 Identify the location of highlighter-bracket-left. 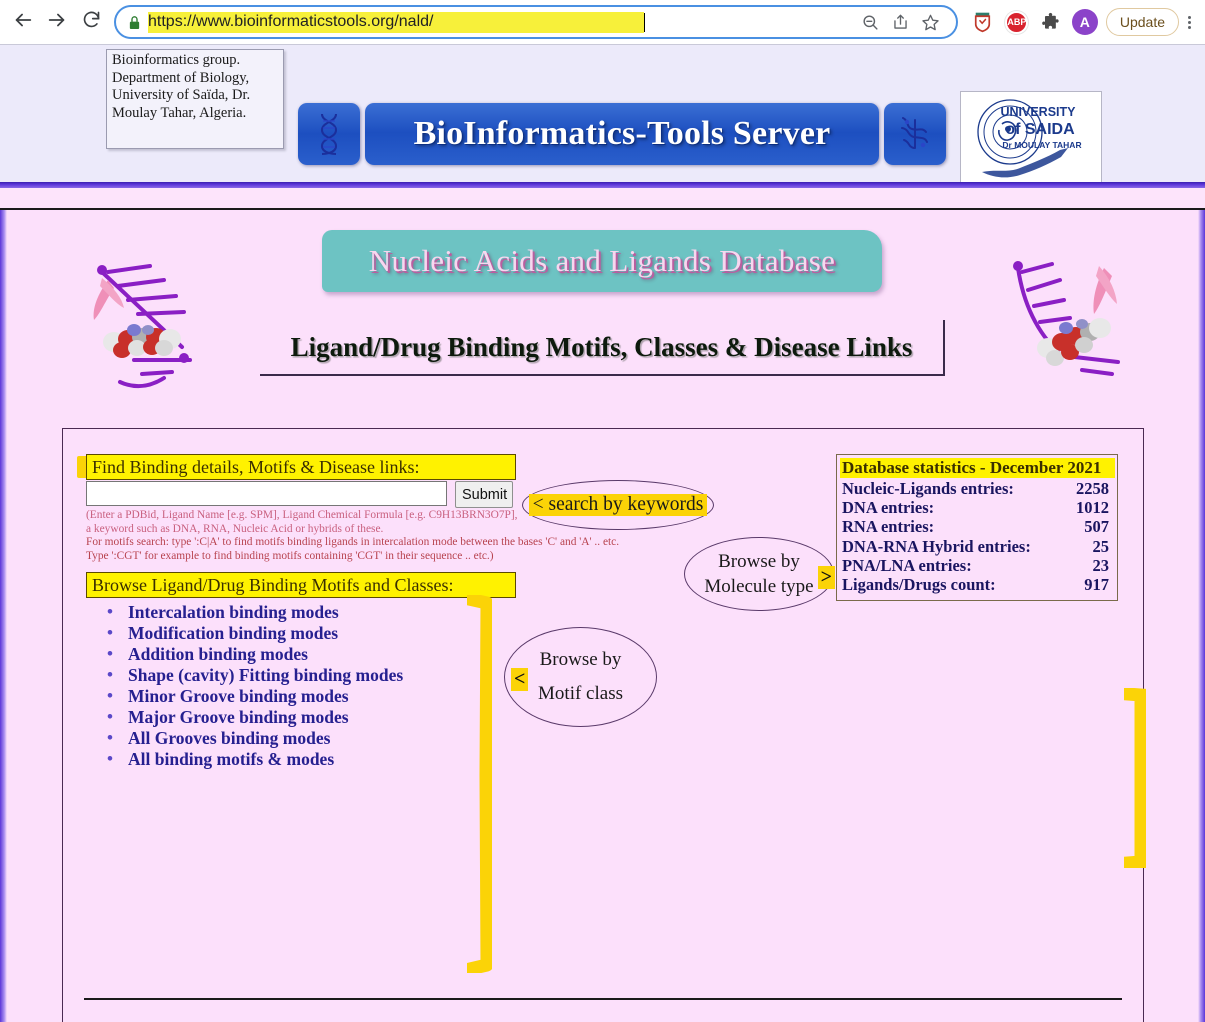
(477, 784).